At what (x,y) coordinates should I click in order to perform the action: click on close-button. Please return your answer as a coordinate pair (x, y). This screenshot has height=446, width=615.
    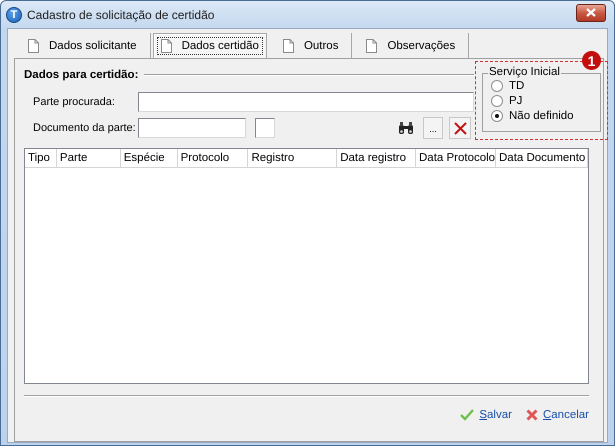
    Looking at the image, I should click on (591, 13).